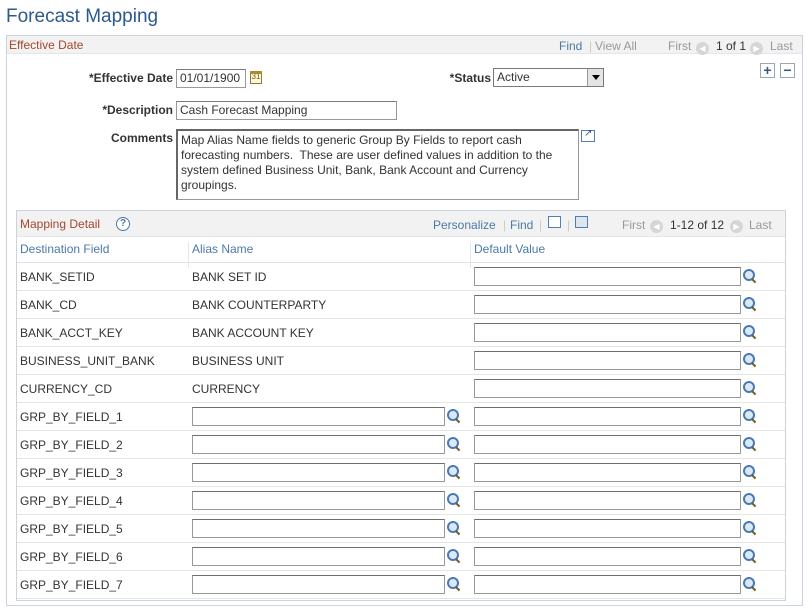 Image resolution: width=810 pixels, height=615 pixels. What do you see at coordinates (71, 333) in the screenshot?
I see `destination-field-cell: BANK_ACCT_KEY` at bounding box center [71, 333].